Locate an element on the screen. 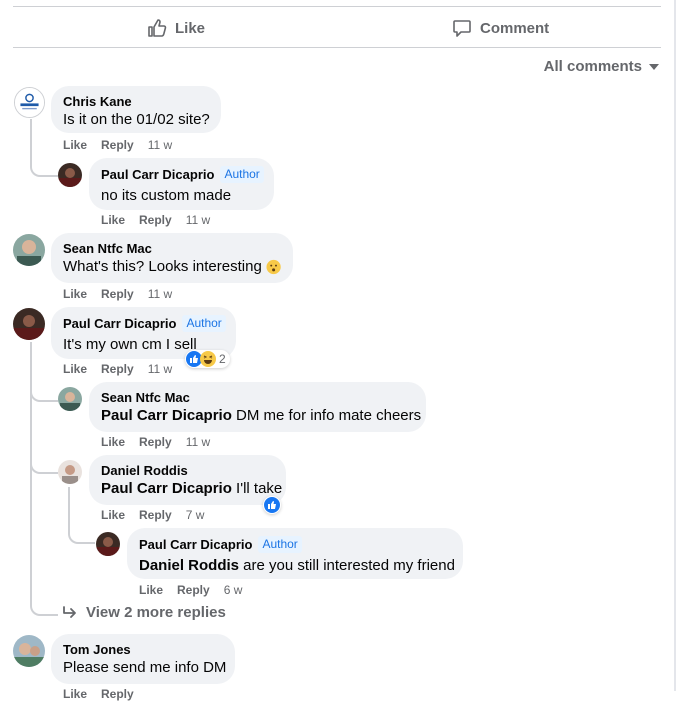 The width and height of the screenshot is (678, 701). caret-down-icon is located at coordinates (654, 66).